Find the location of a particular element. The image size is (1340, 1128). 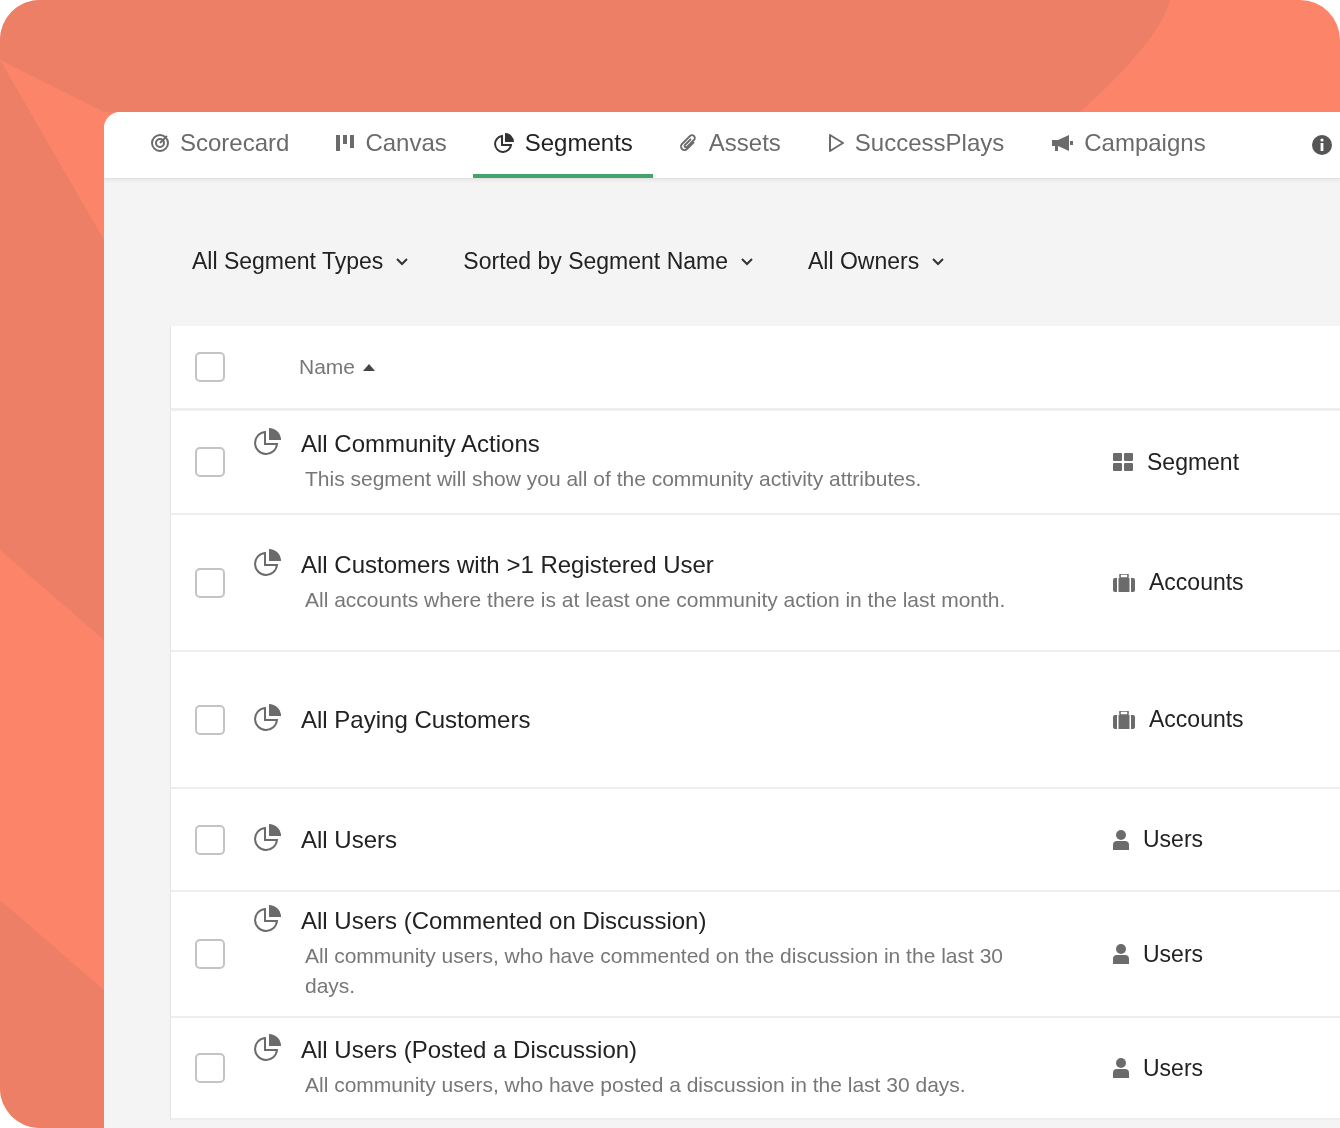

segment-description: All accounts where there is at least one community action in the last month. is located at coordinates (655, 599).